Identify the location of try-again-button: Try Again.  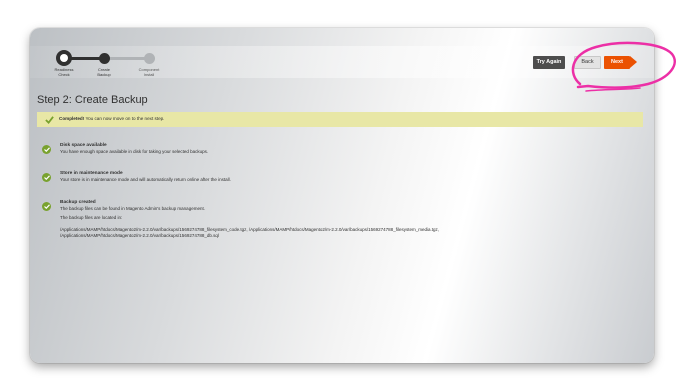
(549, 62).